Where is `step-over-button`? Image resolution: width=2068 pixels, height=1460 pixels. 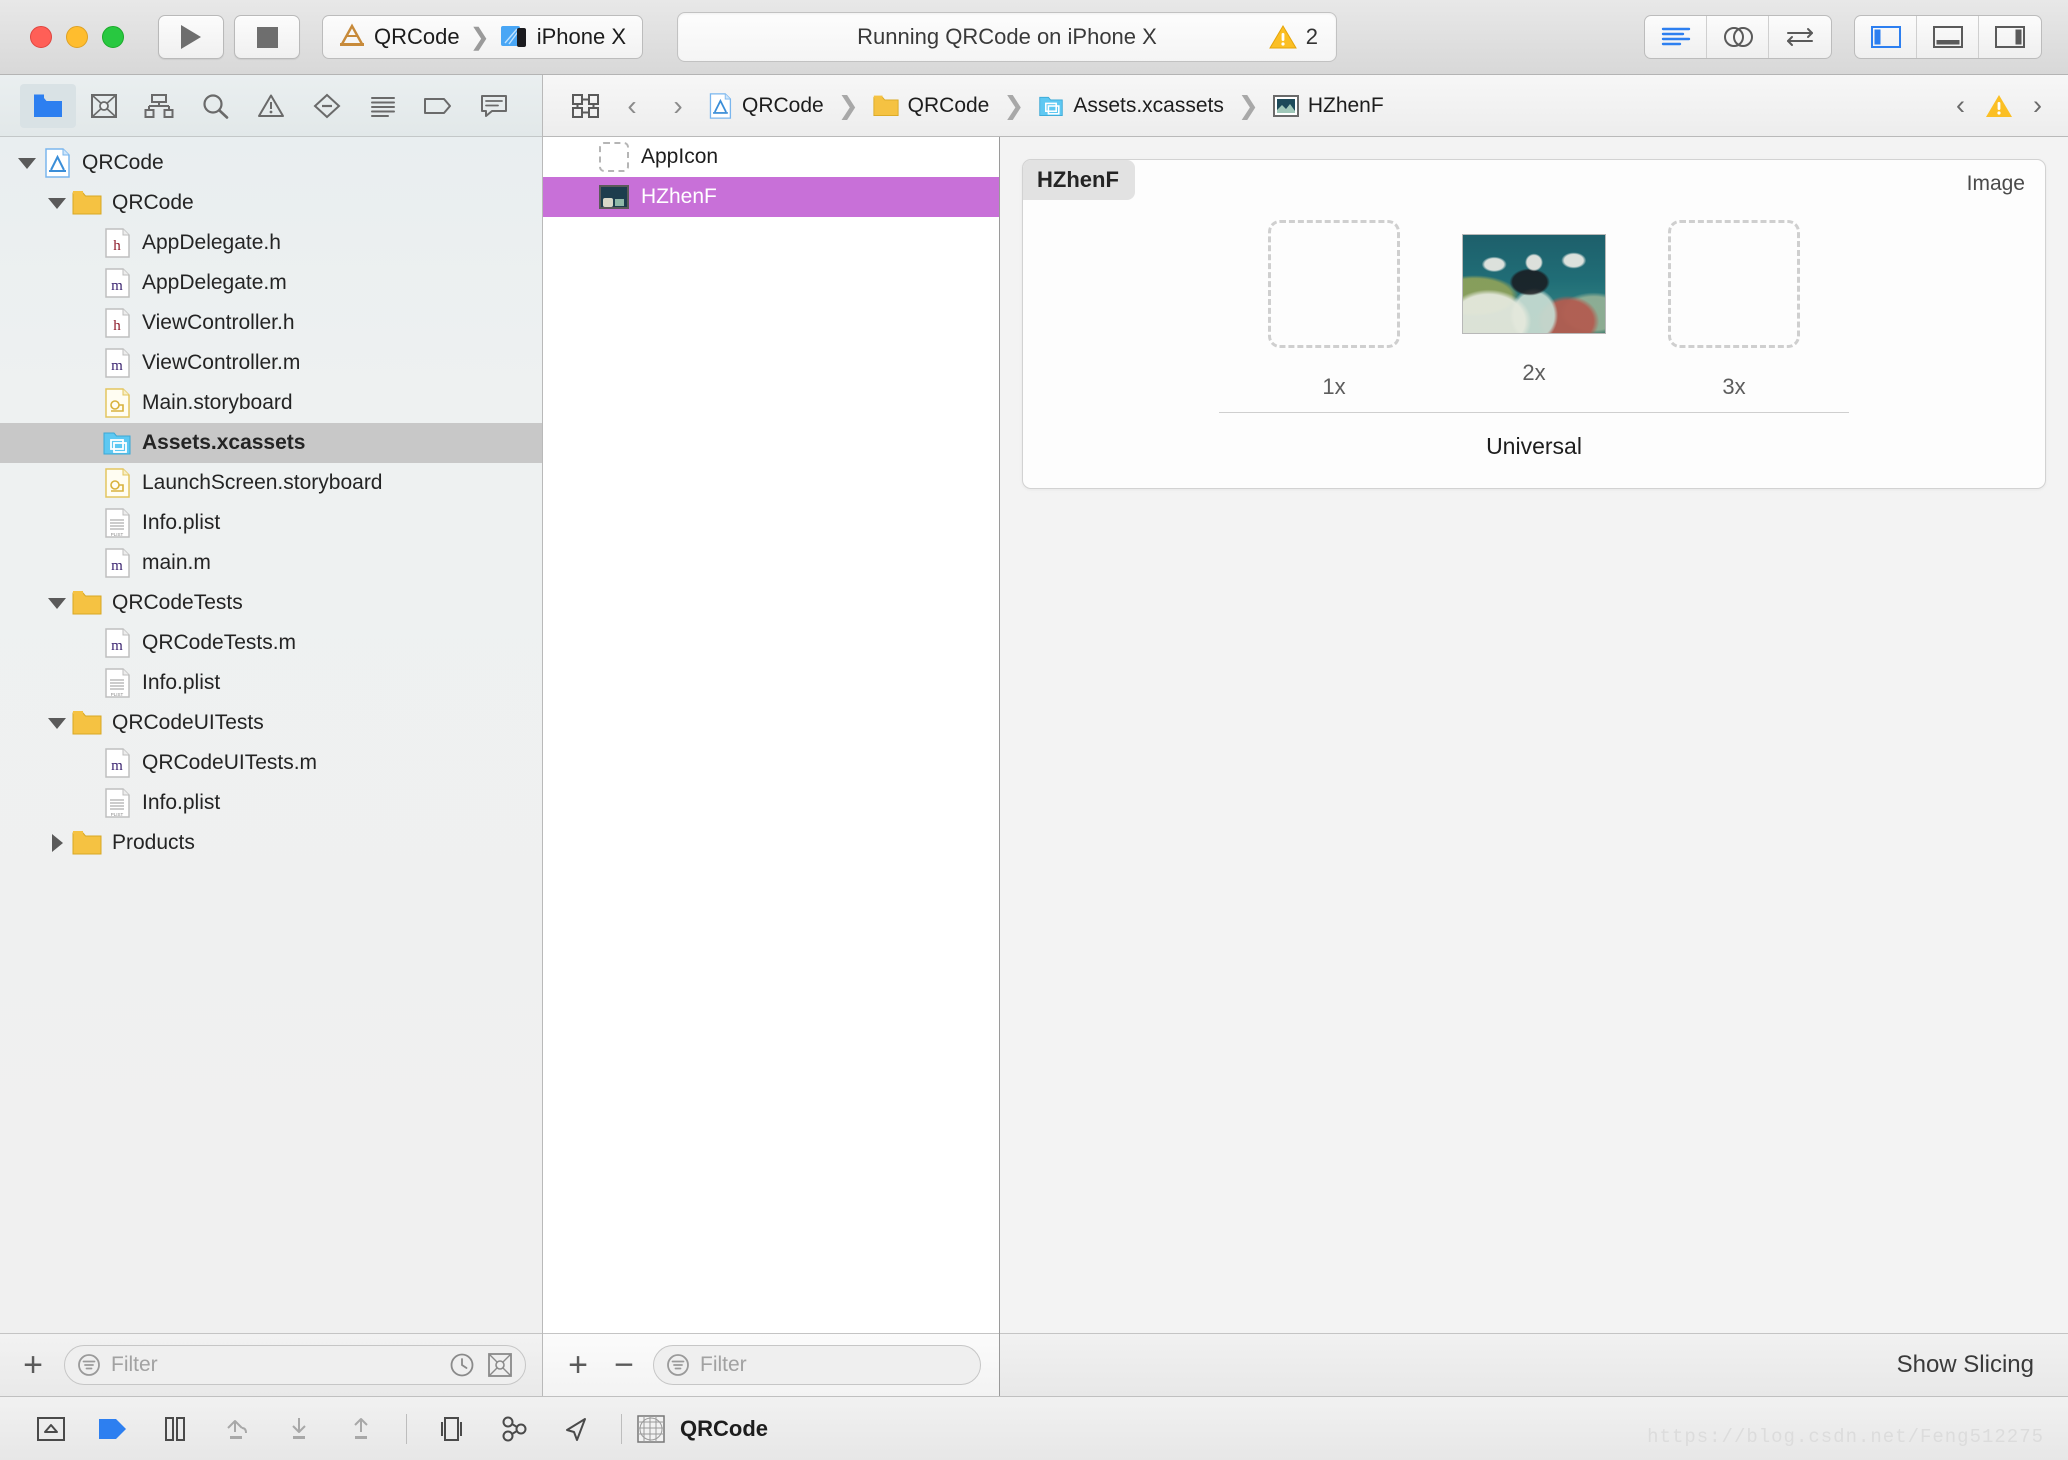 step-over-button is located at coordinates (237, 1429).